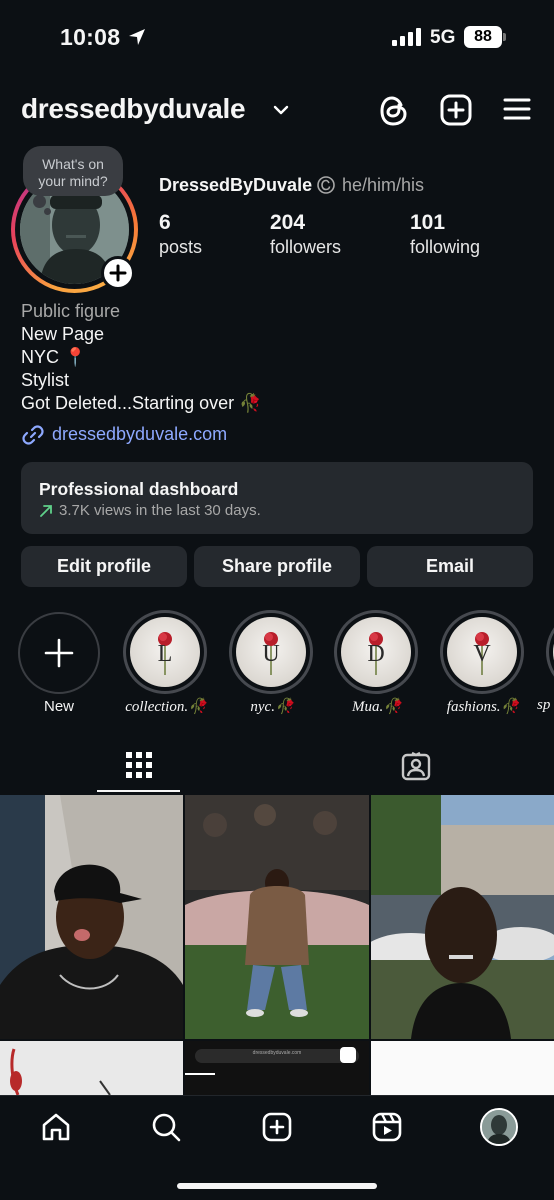 The image size is (554, 1200). What do you see at coordinates (517, 109) in the screenshot?
I see `menu-icon` at bounding box center [517, 109].